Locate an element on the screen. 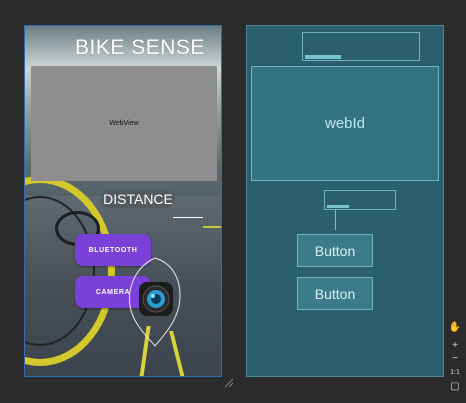 This screenshot has height=403, width=466. distance-label: DISTANCE is located at coordinates (138, 199).